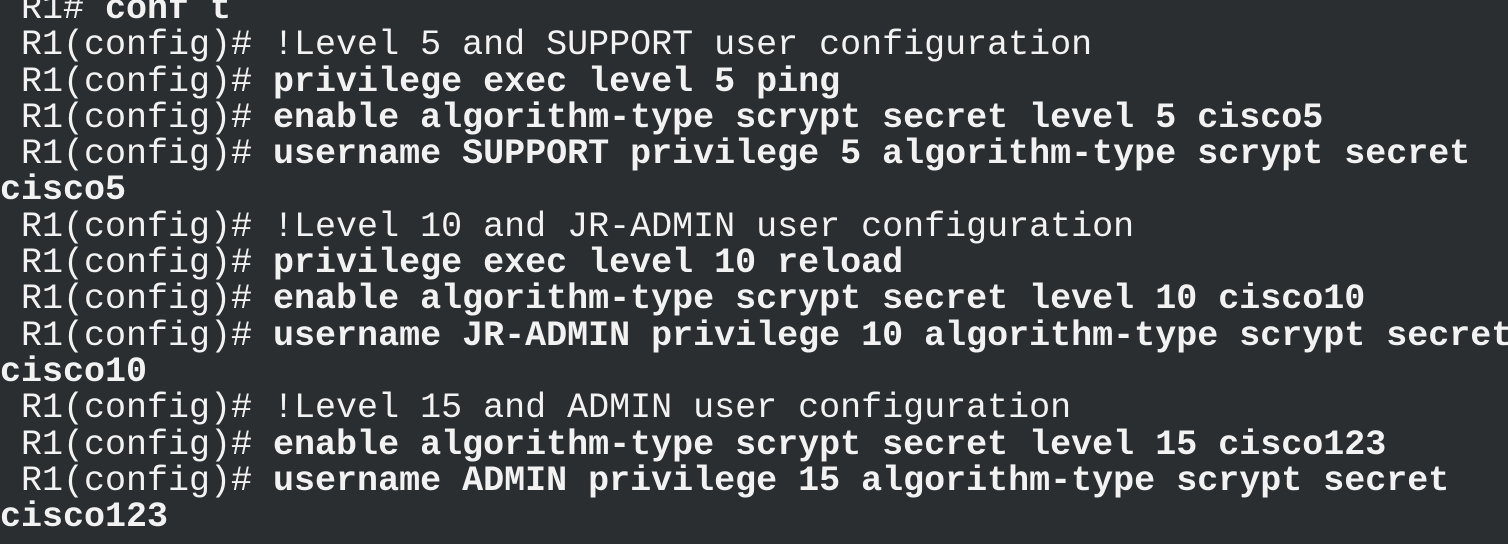 This screenshot has height=544, width=1508. What do you see at coordinates (168, 14) in the screenshot?
I see `terminal-command: conf t` at bounding box center [168, 14].